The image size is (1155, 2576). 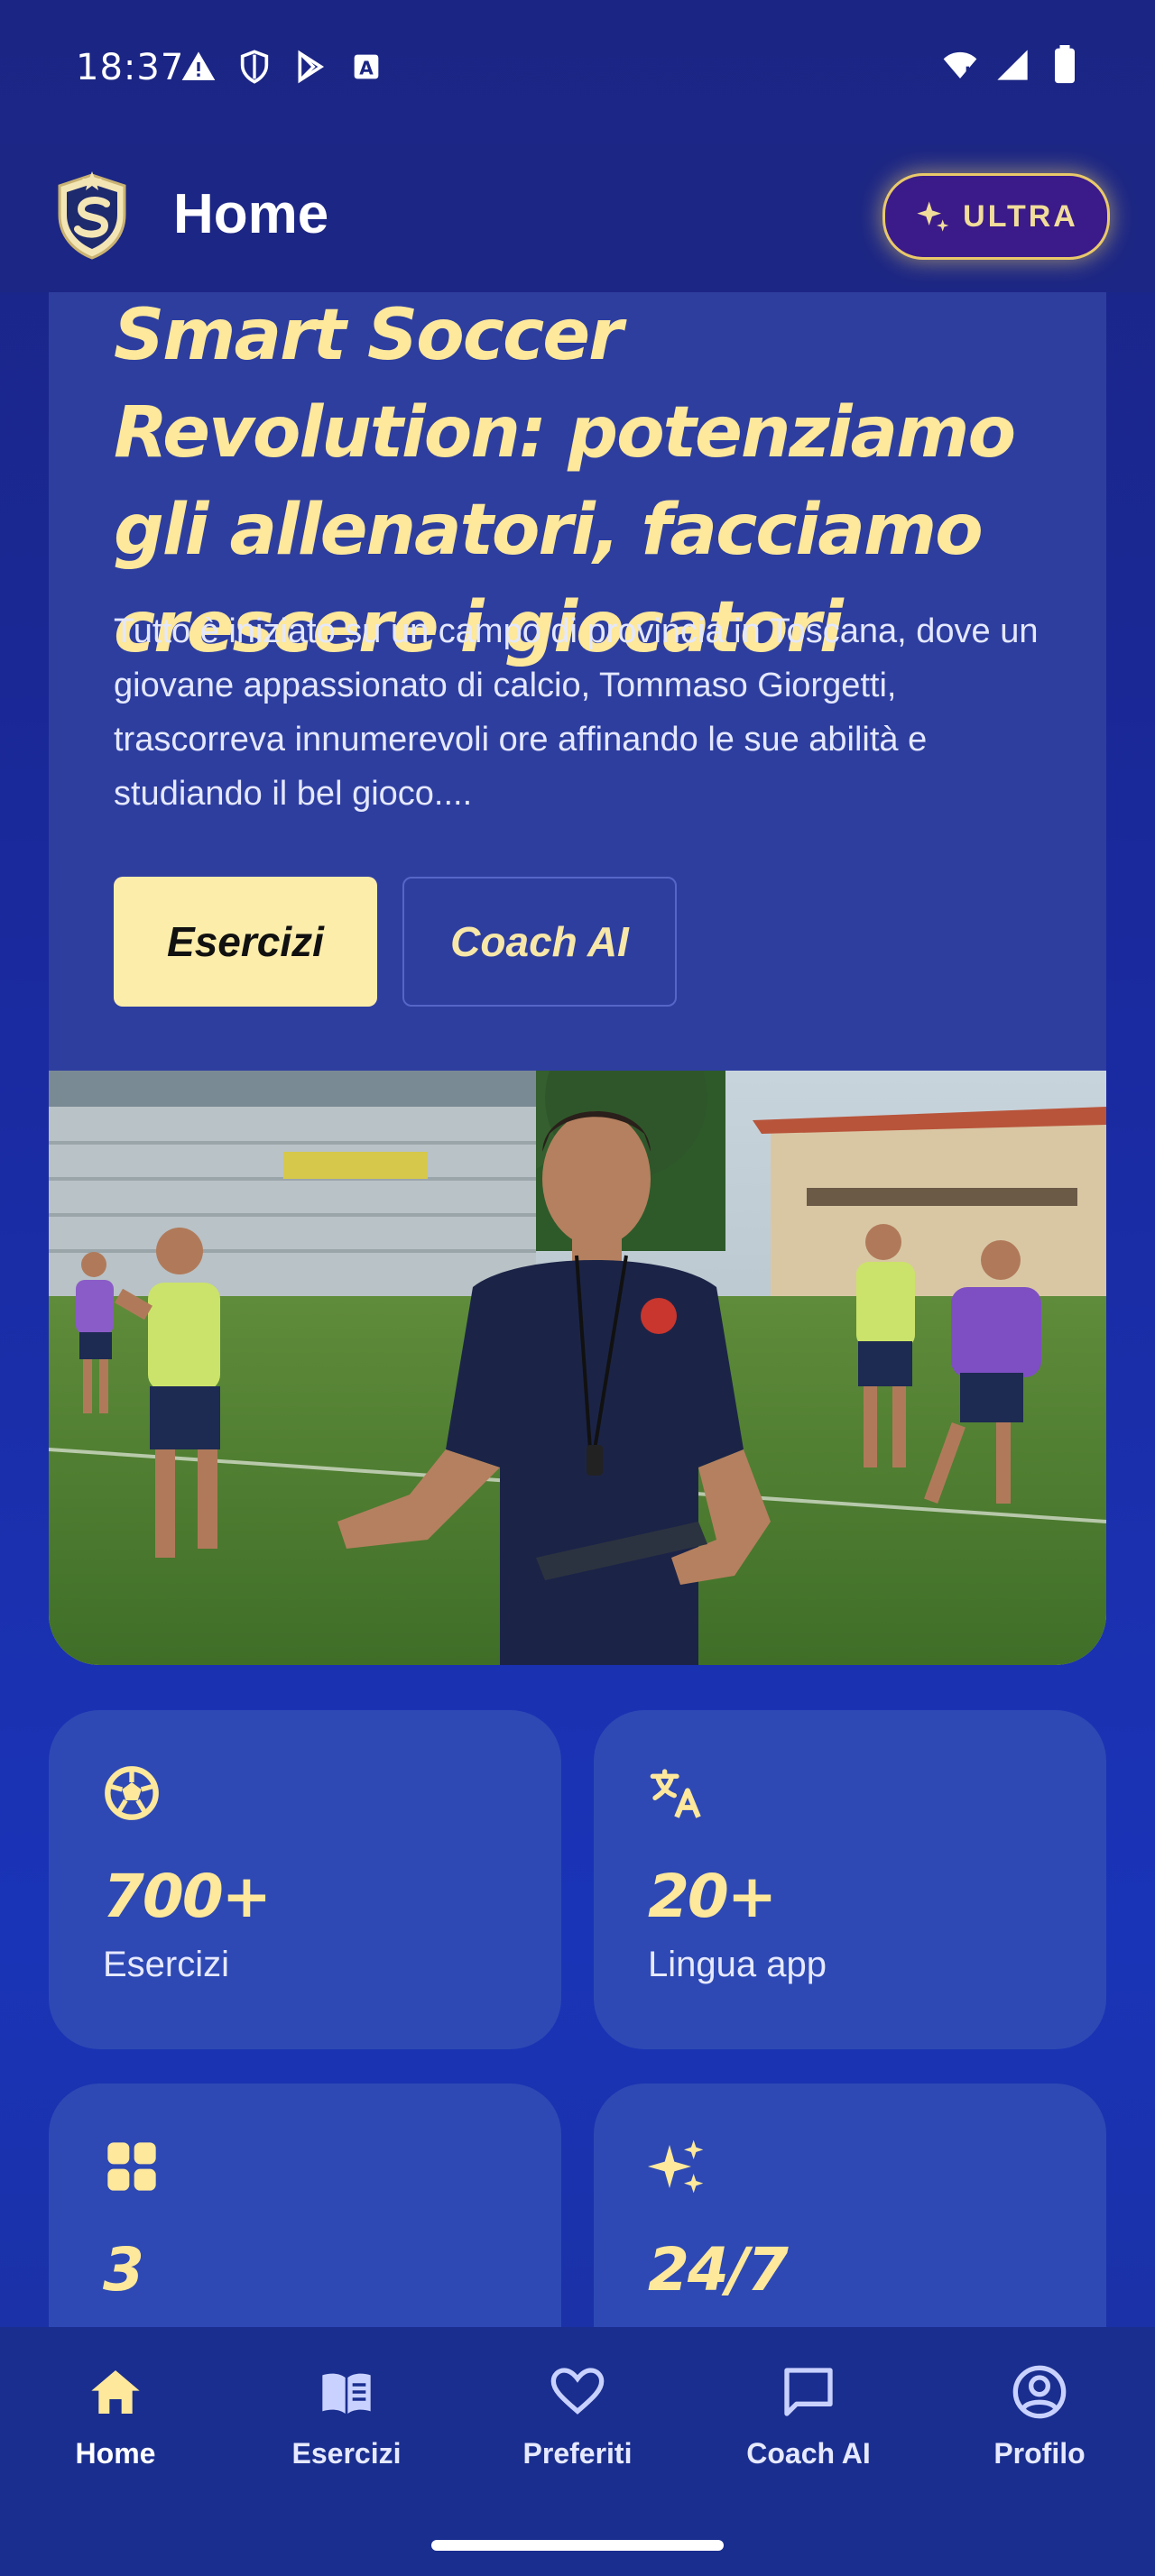 I want to click on stat-label: Lingua app, so click(x=737, y=1965).